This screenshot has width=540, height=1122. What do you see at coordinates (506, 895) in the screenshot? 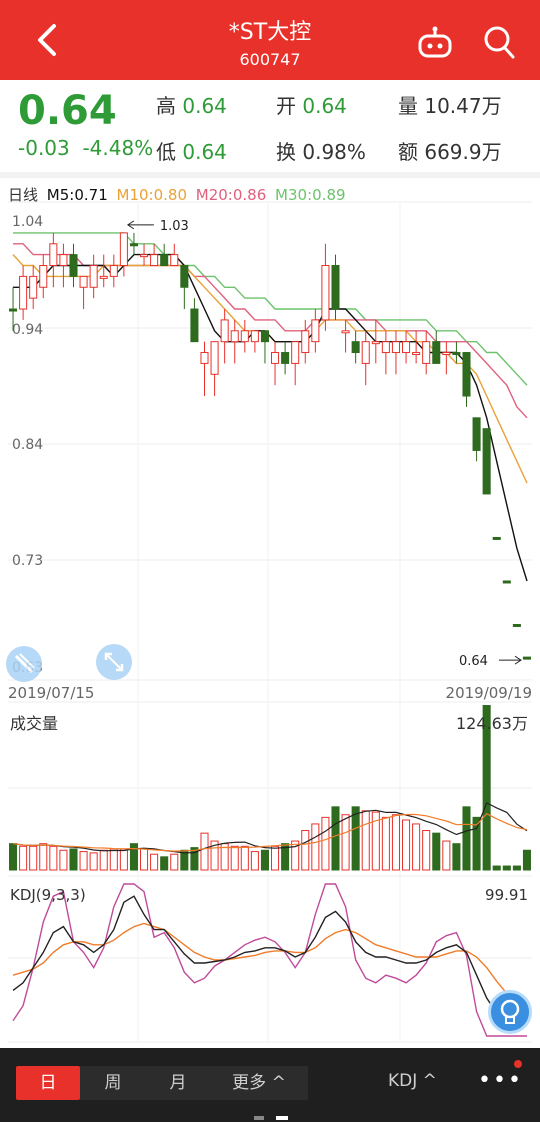
I see `kdj-max: 99.91` at bounding box center [506, 895].